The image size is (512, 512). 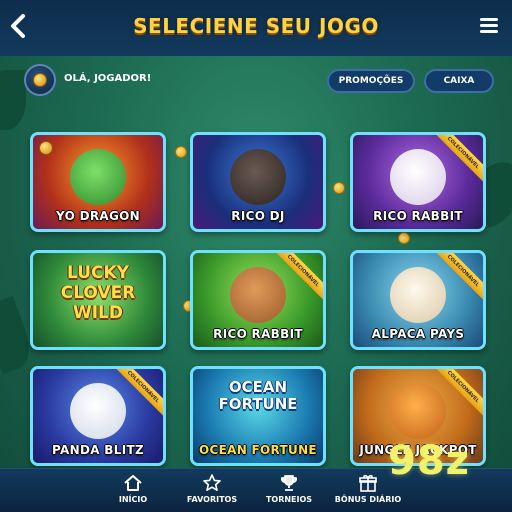 I want to click on game-card-yo-dragon: YO DRAGON, so click(x=98, y=182).